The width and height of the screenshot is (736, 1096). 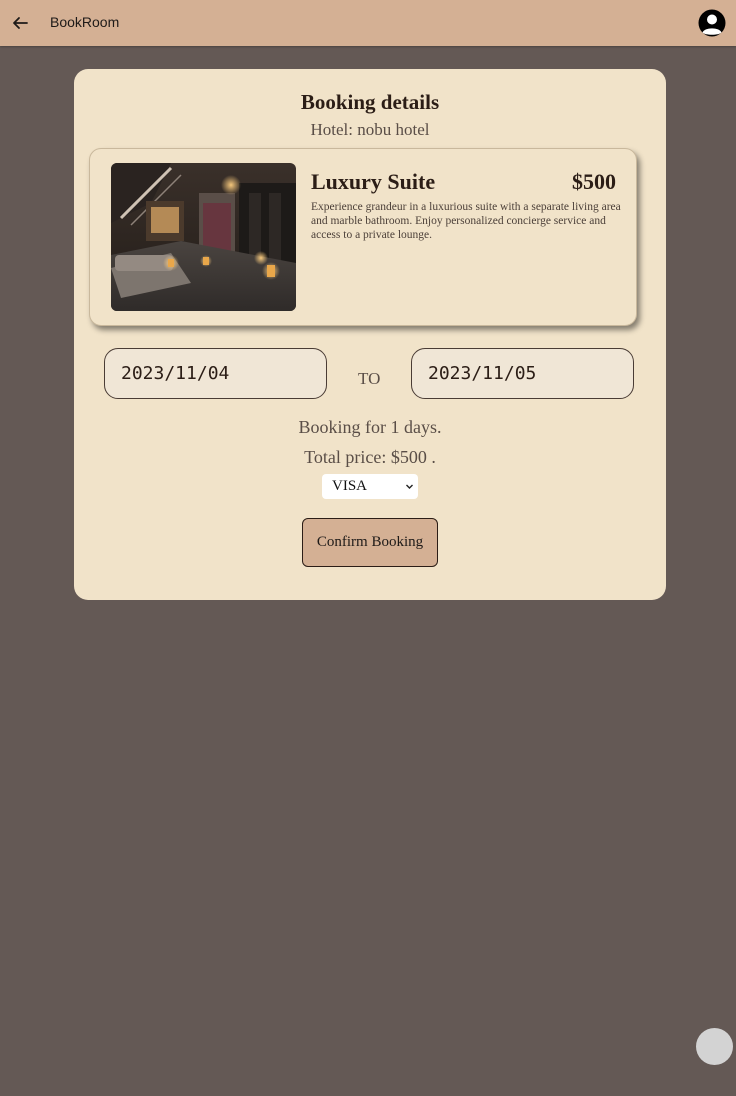 What do you see at coordinates (714, 1046) in the screenshot?
I see `floating-action-button` at bounding box center [714, 1046].